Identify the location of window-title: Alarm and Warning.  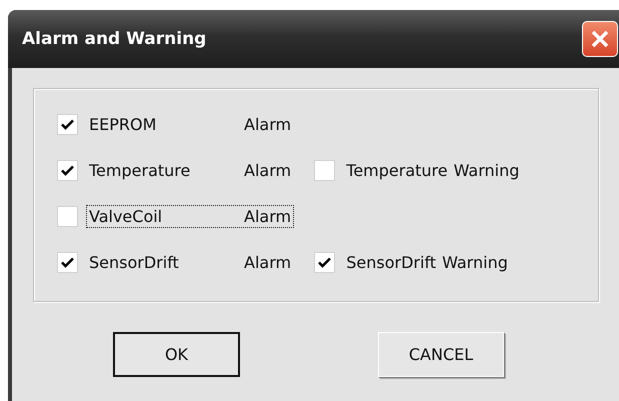
(114, 39).